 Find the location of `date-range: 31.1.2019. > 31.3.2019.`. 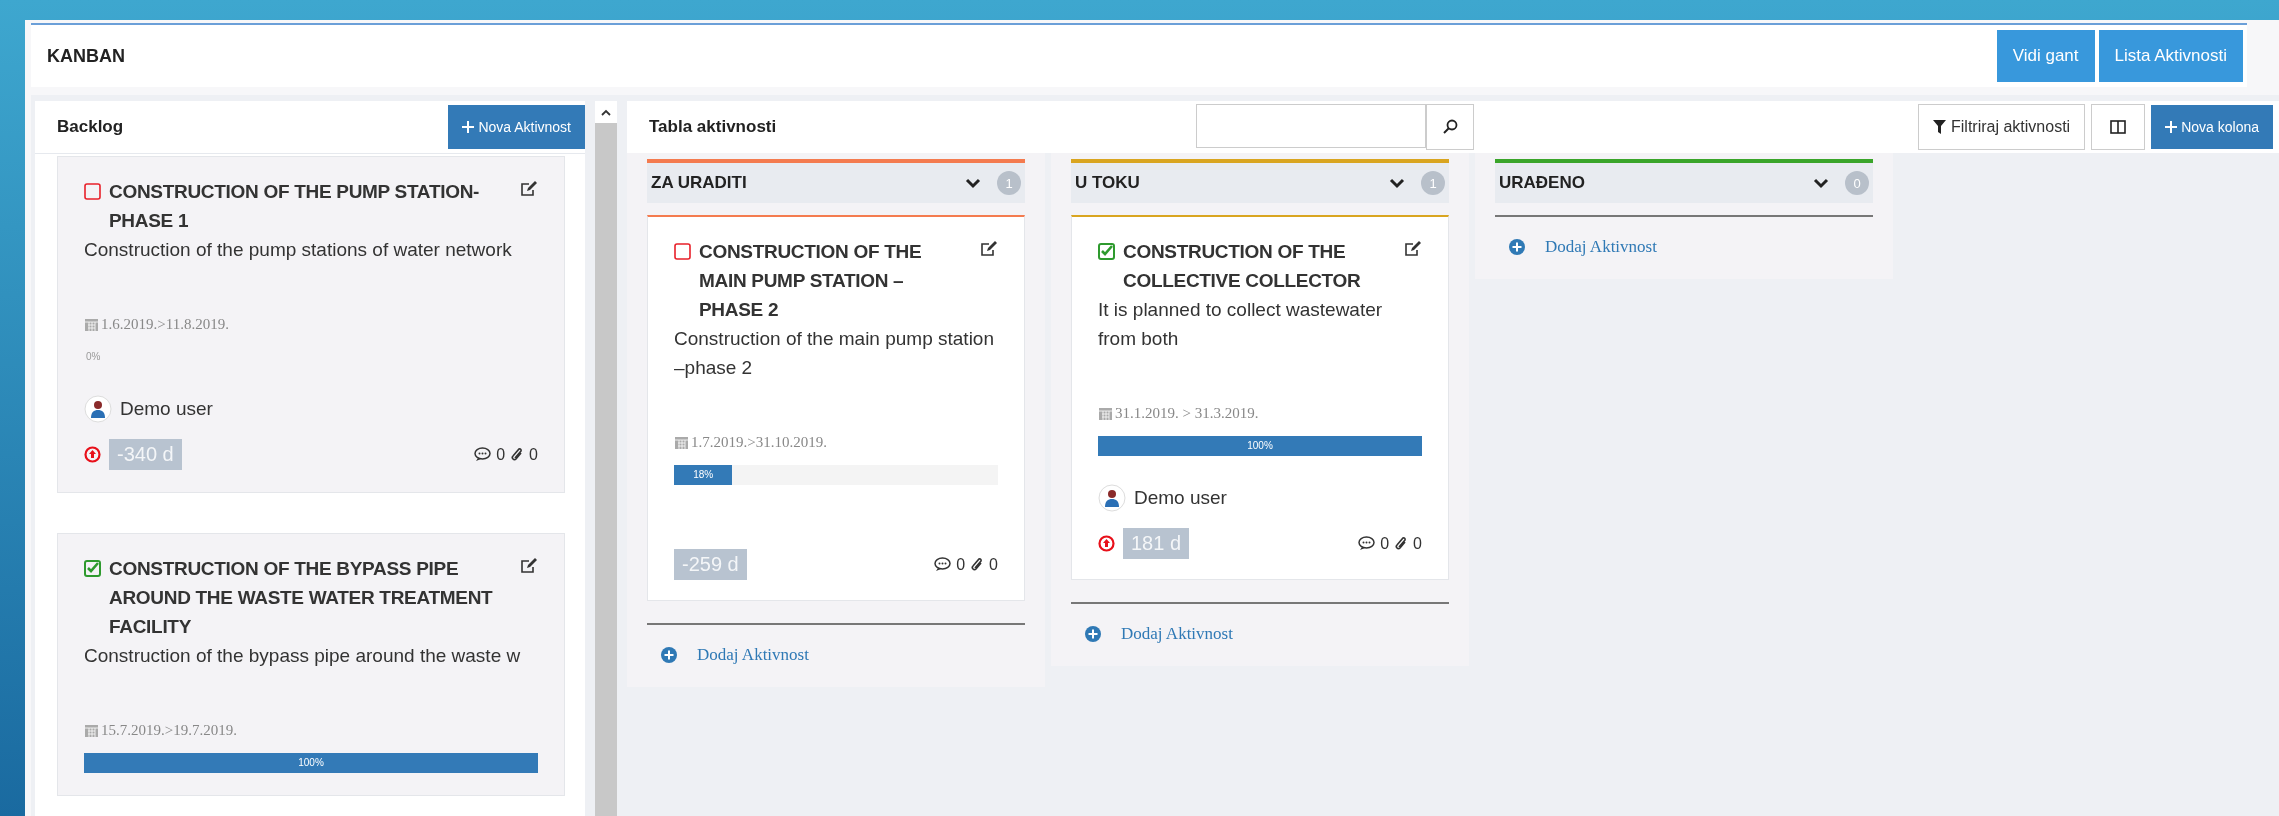

date-range: 31.1.2019. > 31.3.2019. is located at coordinates (1187, 413).